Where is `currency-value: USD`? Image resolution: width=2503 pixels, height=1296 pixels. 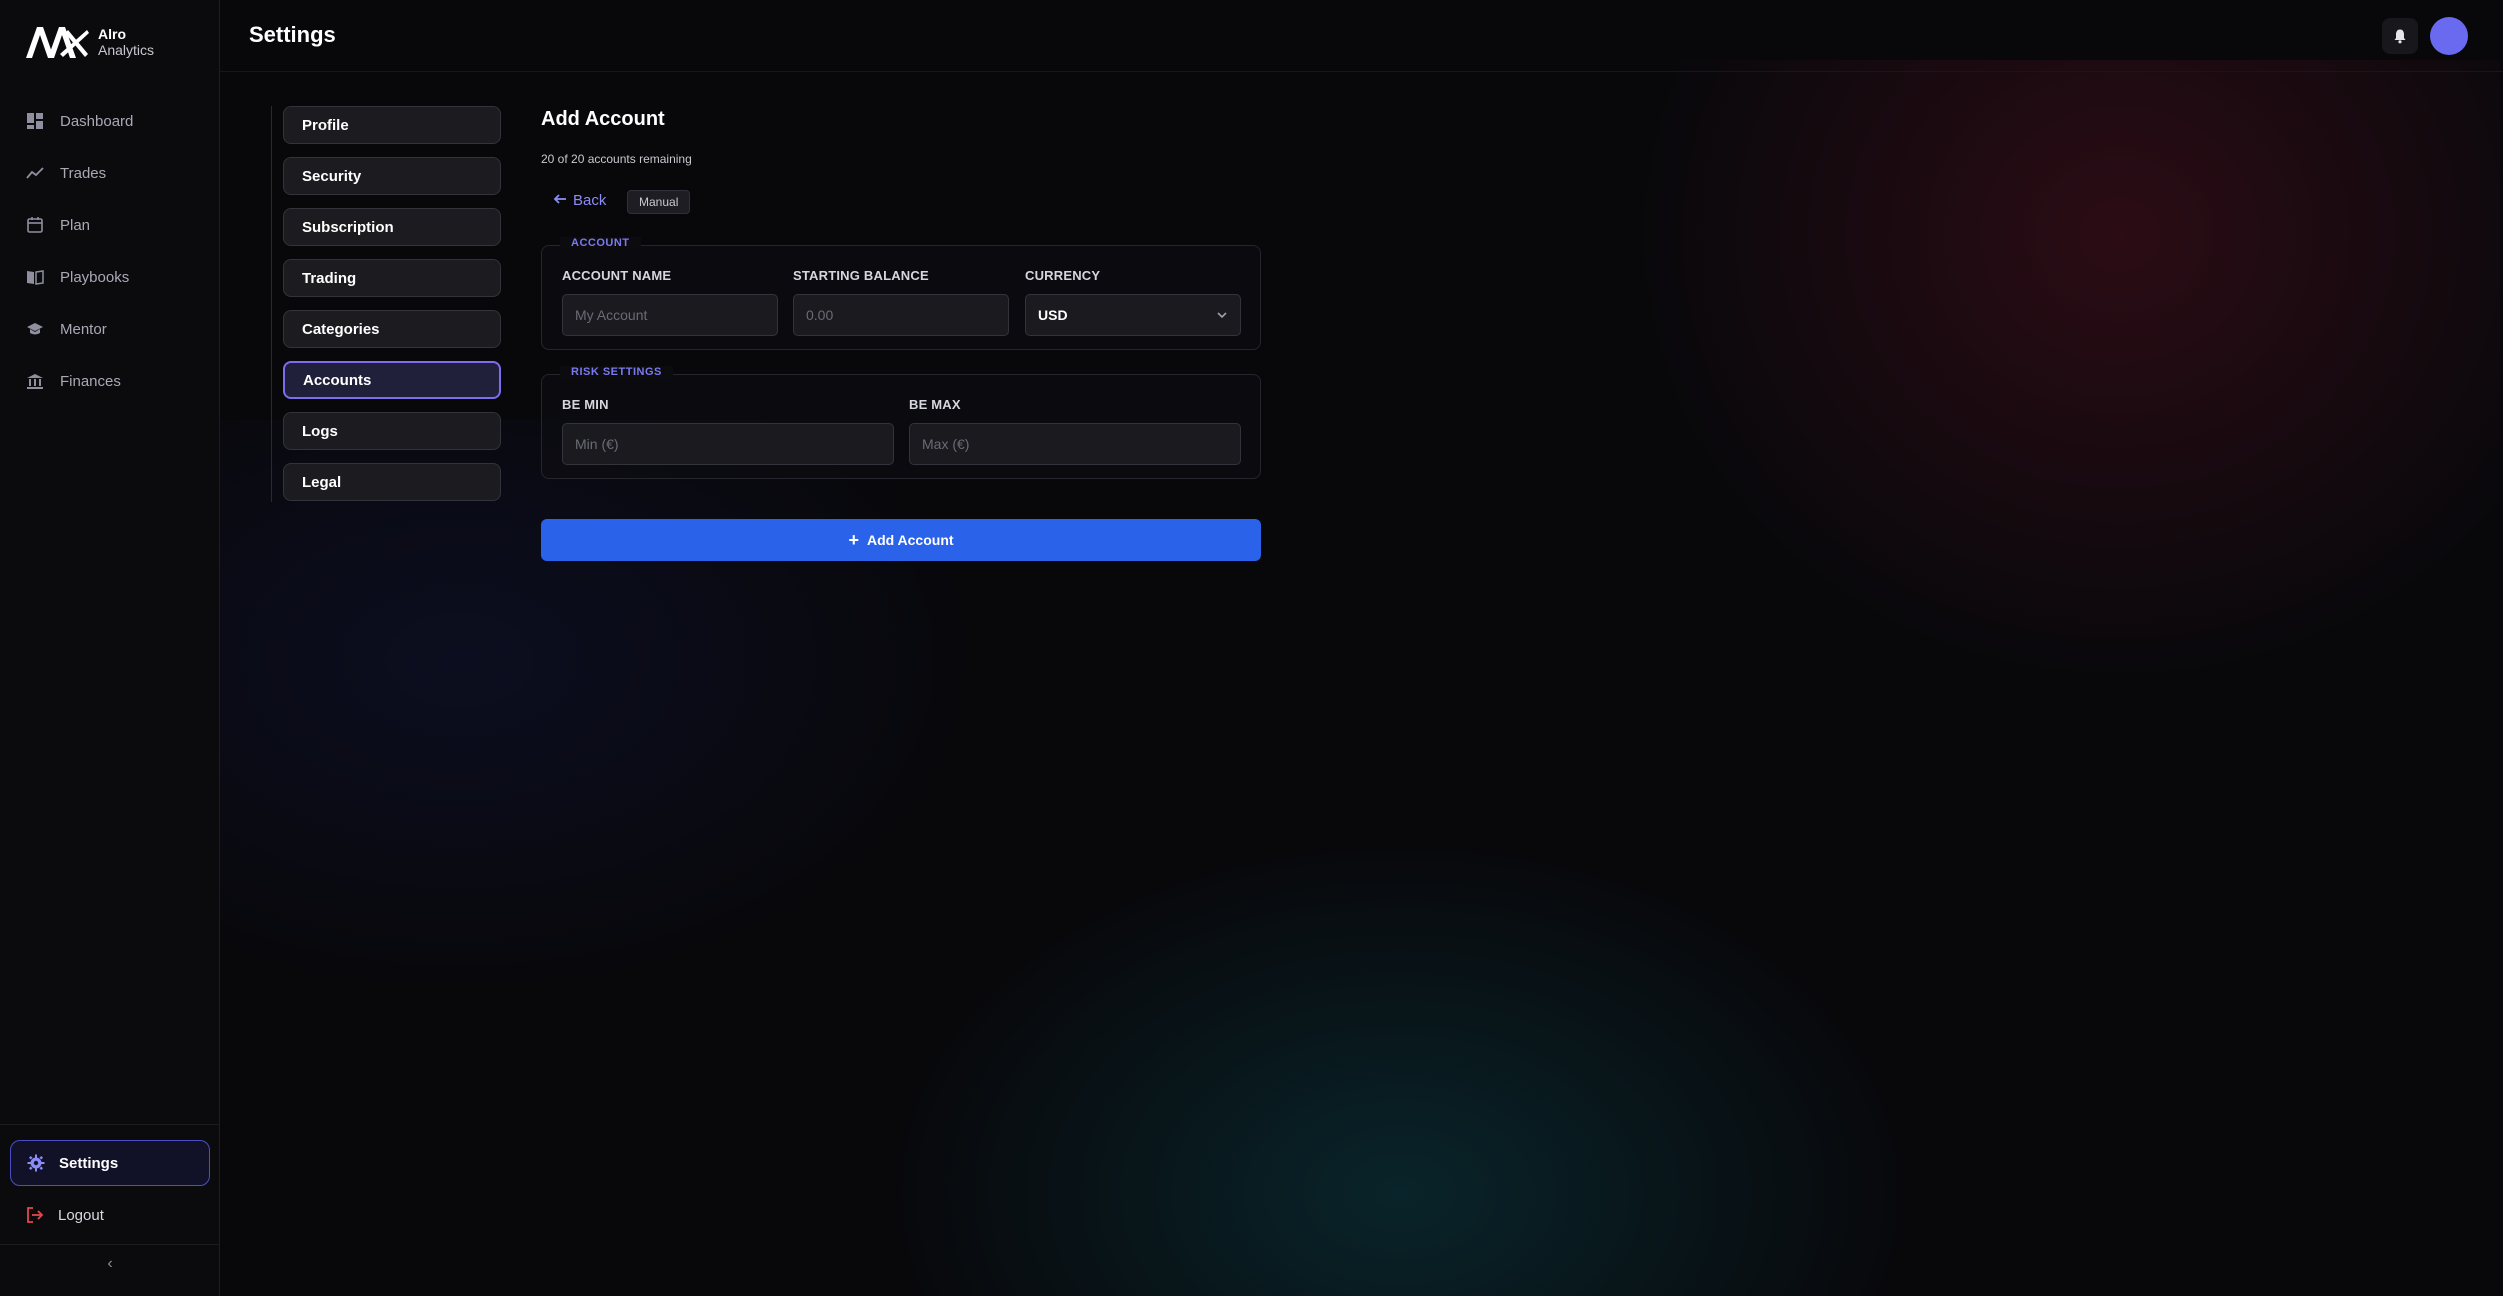
currency-value: USD is located at coordinates (1053, 315).